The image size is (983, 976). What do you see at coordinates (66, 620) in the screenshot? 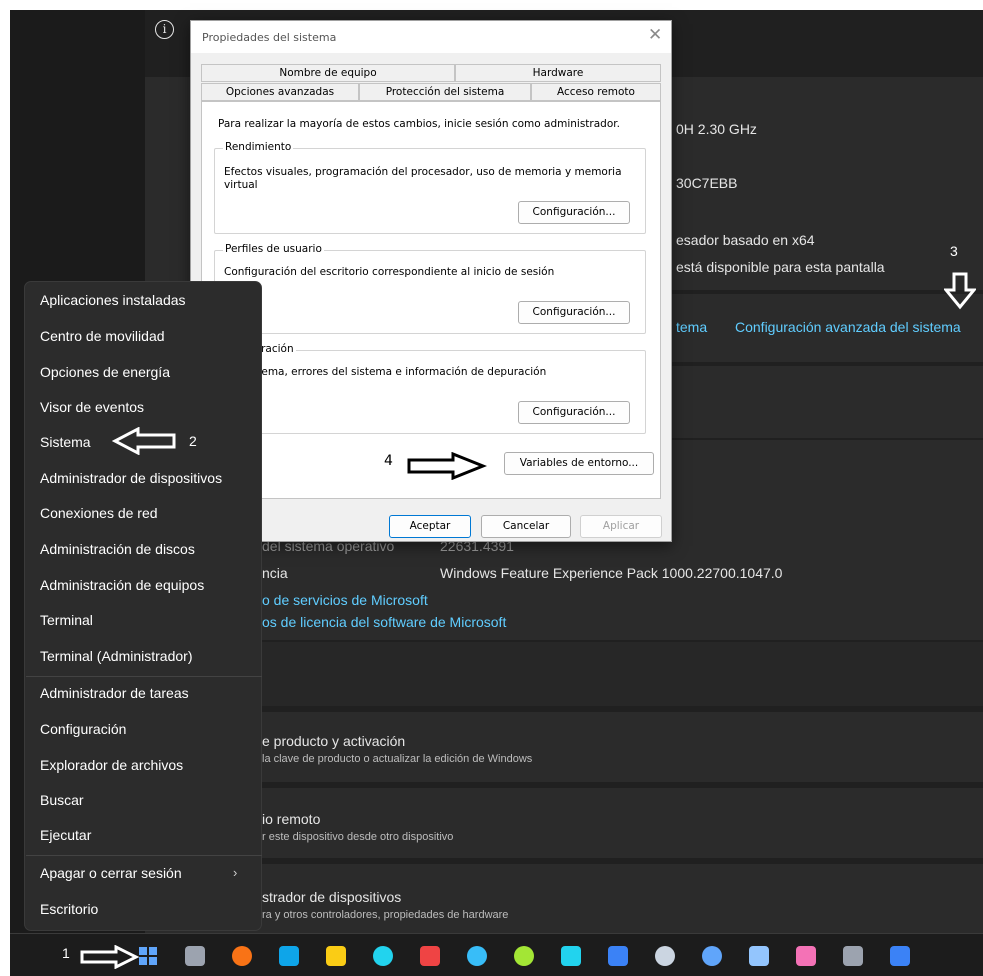
I see `menu-item-terminal: Terminal` at bounding box center [66, 620].